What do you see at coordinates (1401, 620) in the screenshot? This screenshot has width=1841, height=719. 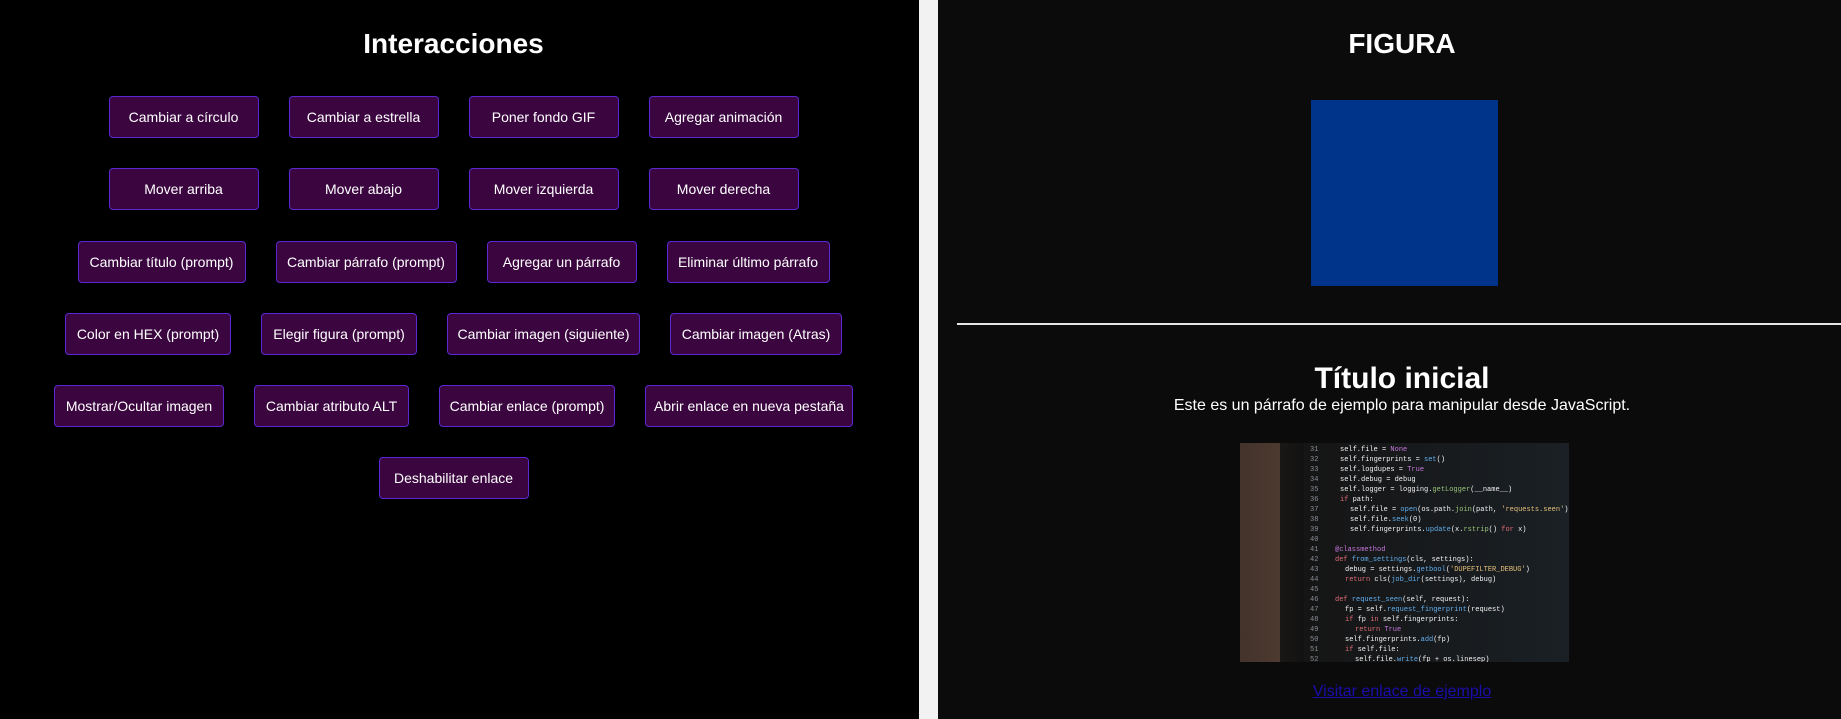 I see `svg-text: if fp in self.fingerprints:` at bounding box center [1401, 620].